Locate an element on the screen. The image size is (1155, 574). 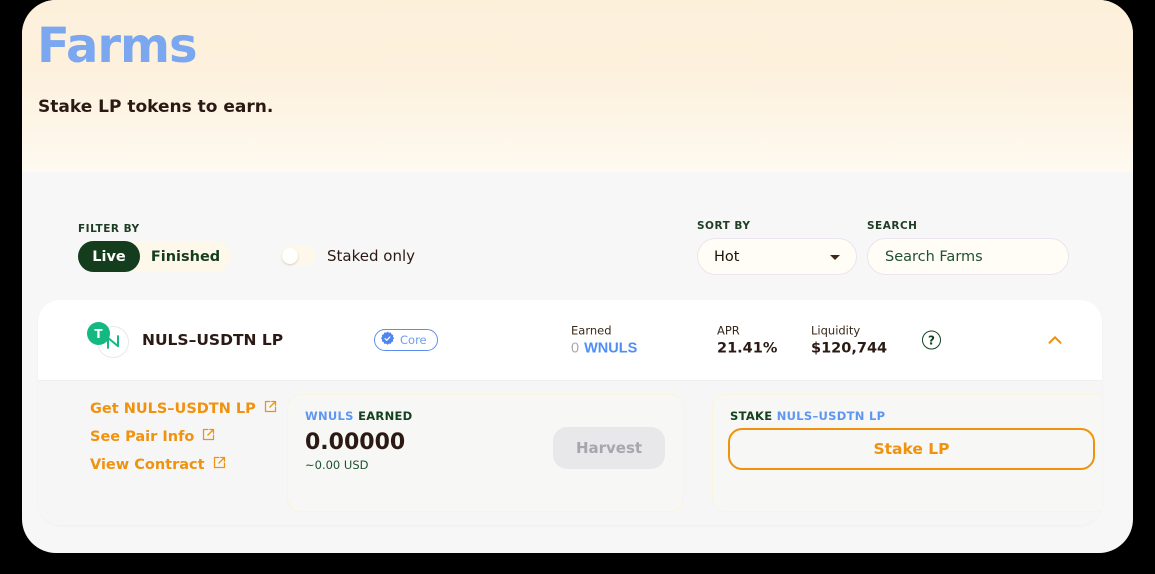
filter-by-group: FILTER BY Live Finished is located at coordinates (154, 247).